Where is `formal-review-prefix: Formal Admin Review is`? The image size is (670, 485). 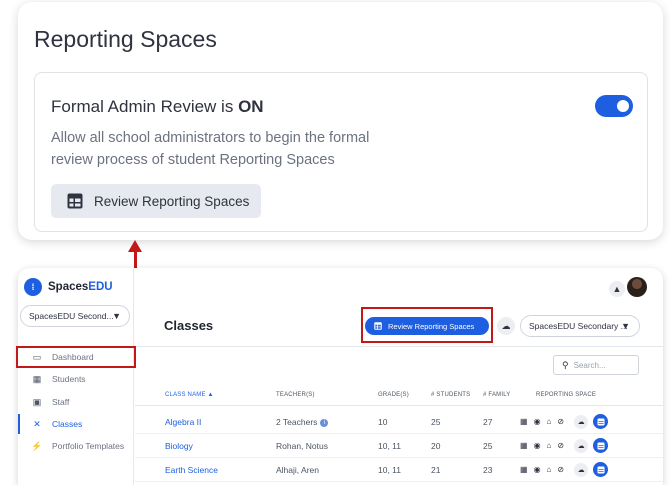
formal-review-prefix: Formal Admin Review is is located at coordinates (145, 106).